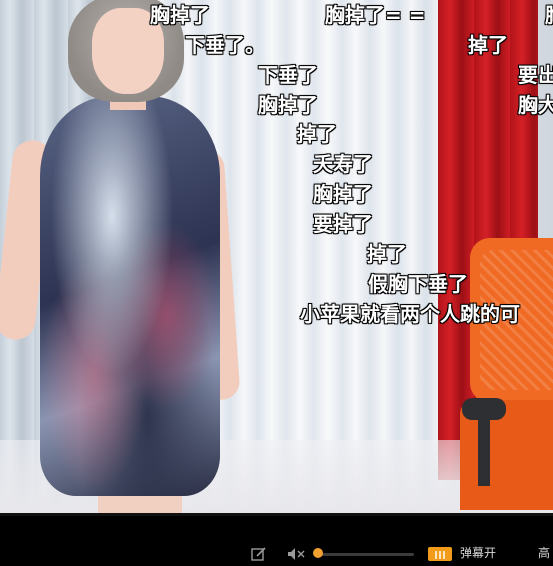 The height and width of the screenshot is (566, 553). I want to click on danmaku-comment: 下垂了, so click(288, 75).